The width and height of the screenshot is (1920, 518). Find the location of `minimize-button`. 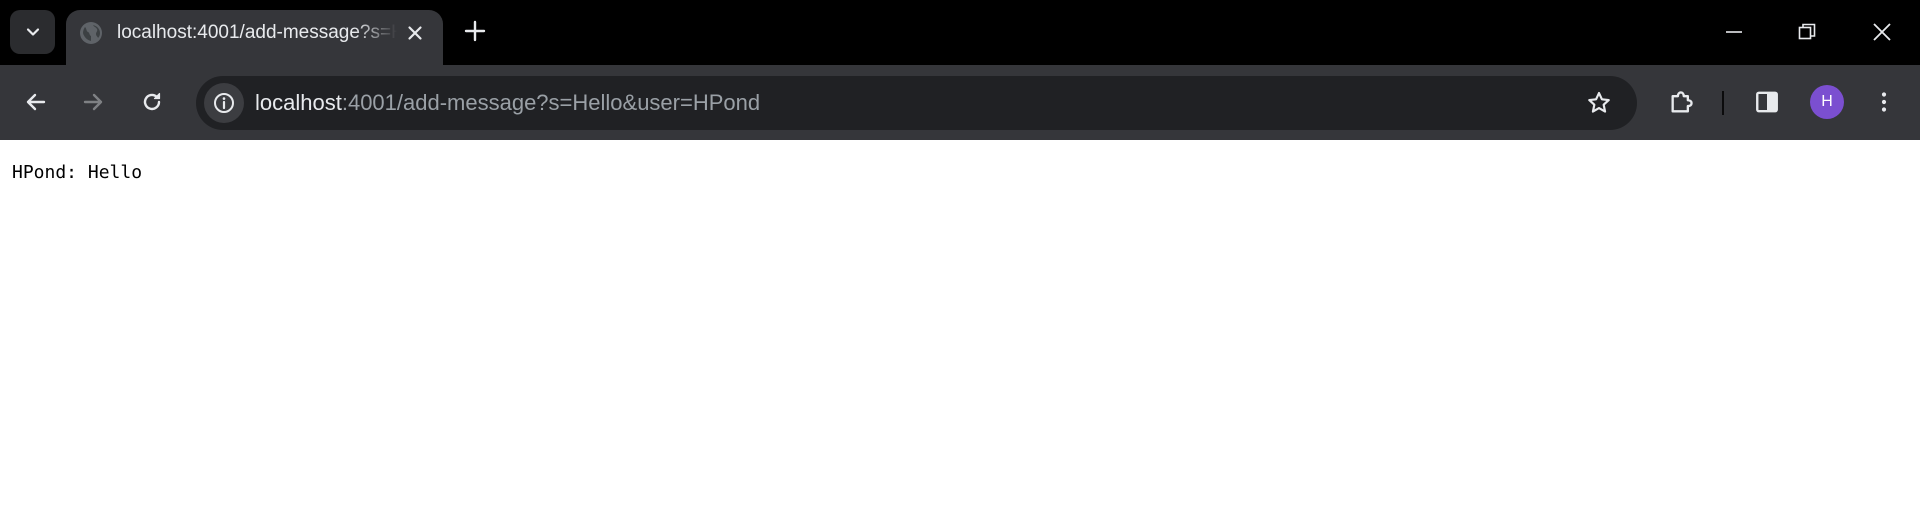

minimize-button is located at coordinates (1734, 32).